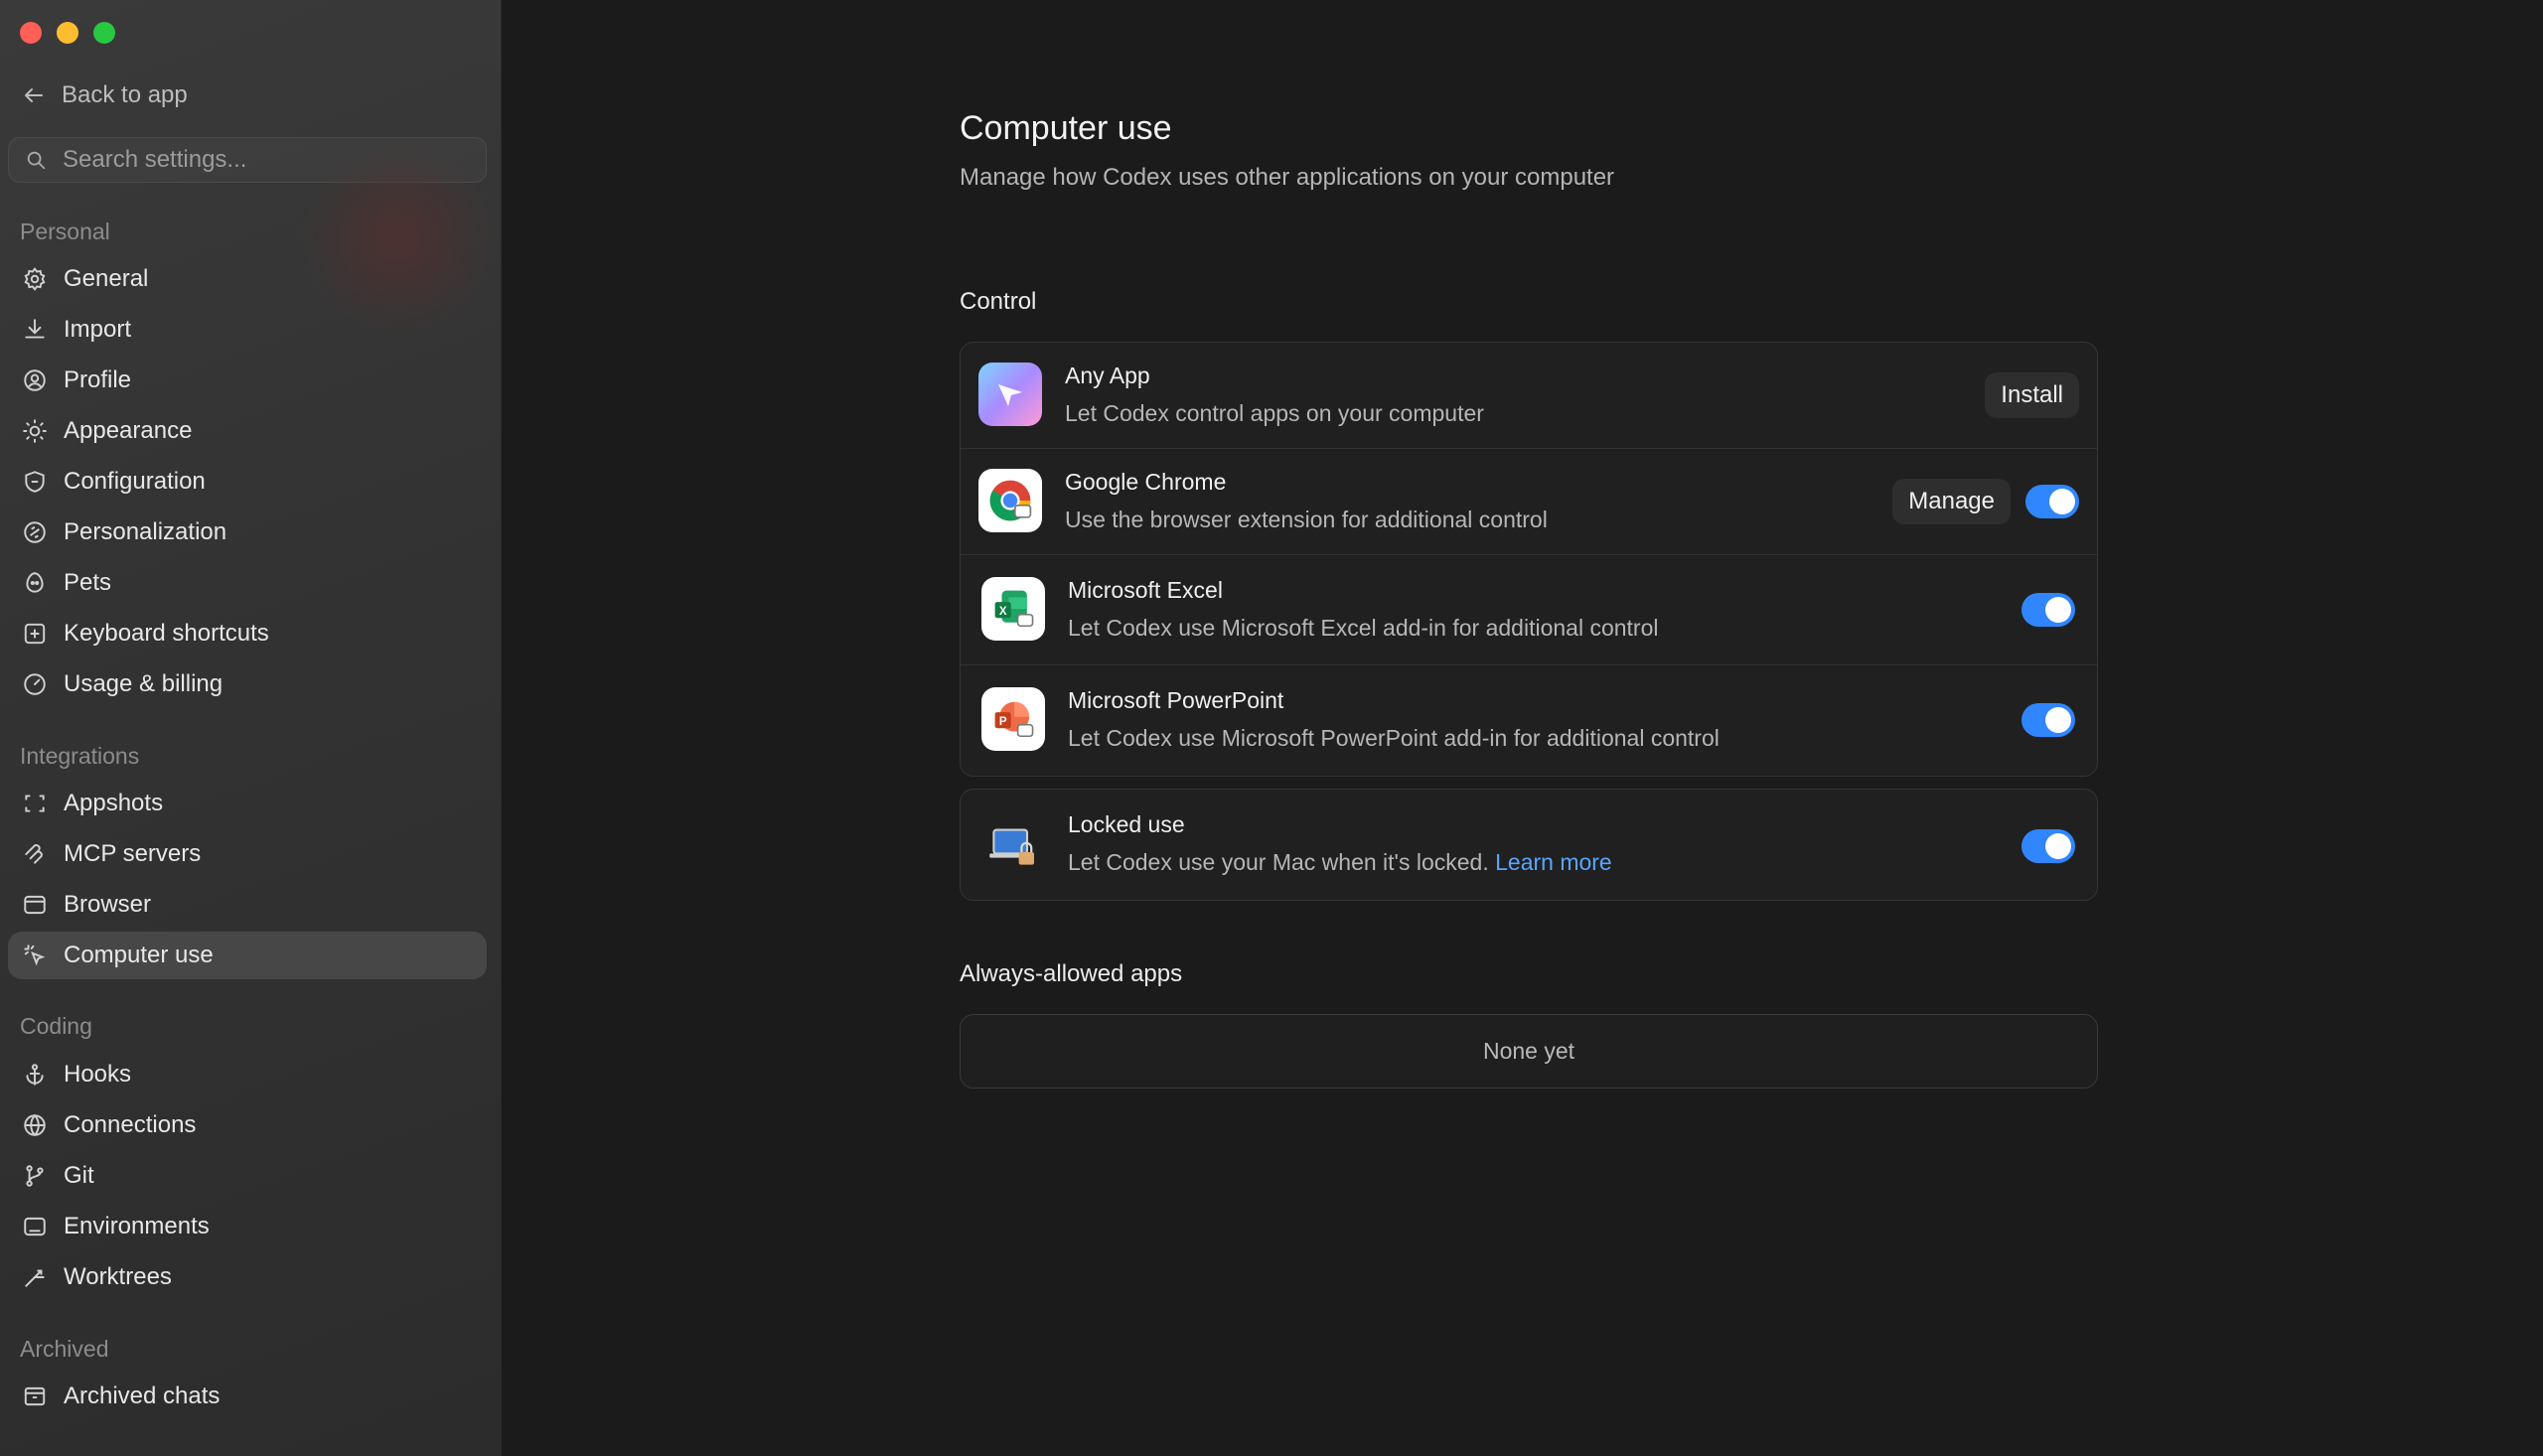 This screenshot has width=2543, height=1456. I want to click on control-section-label: Control, so click(998, 301).